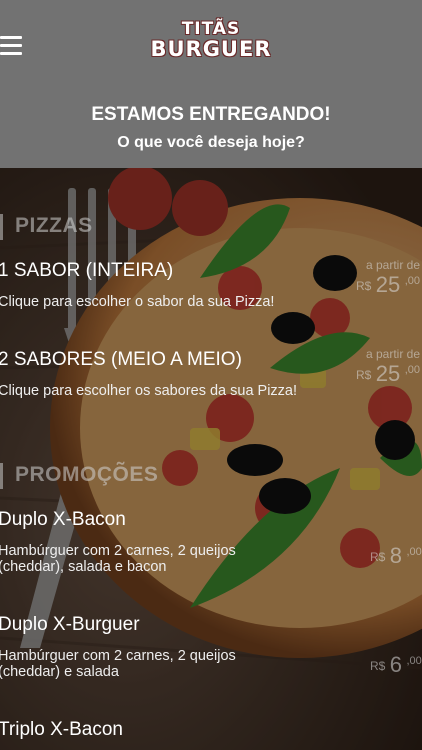  I want to click on brand-logo: TITÃS BURGUER, so click(211, 40).